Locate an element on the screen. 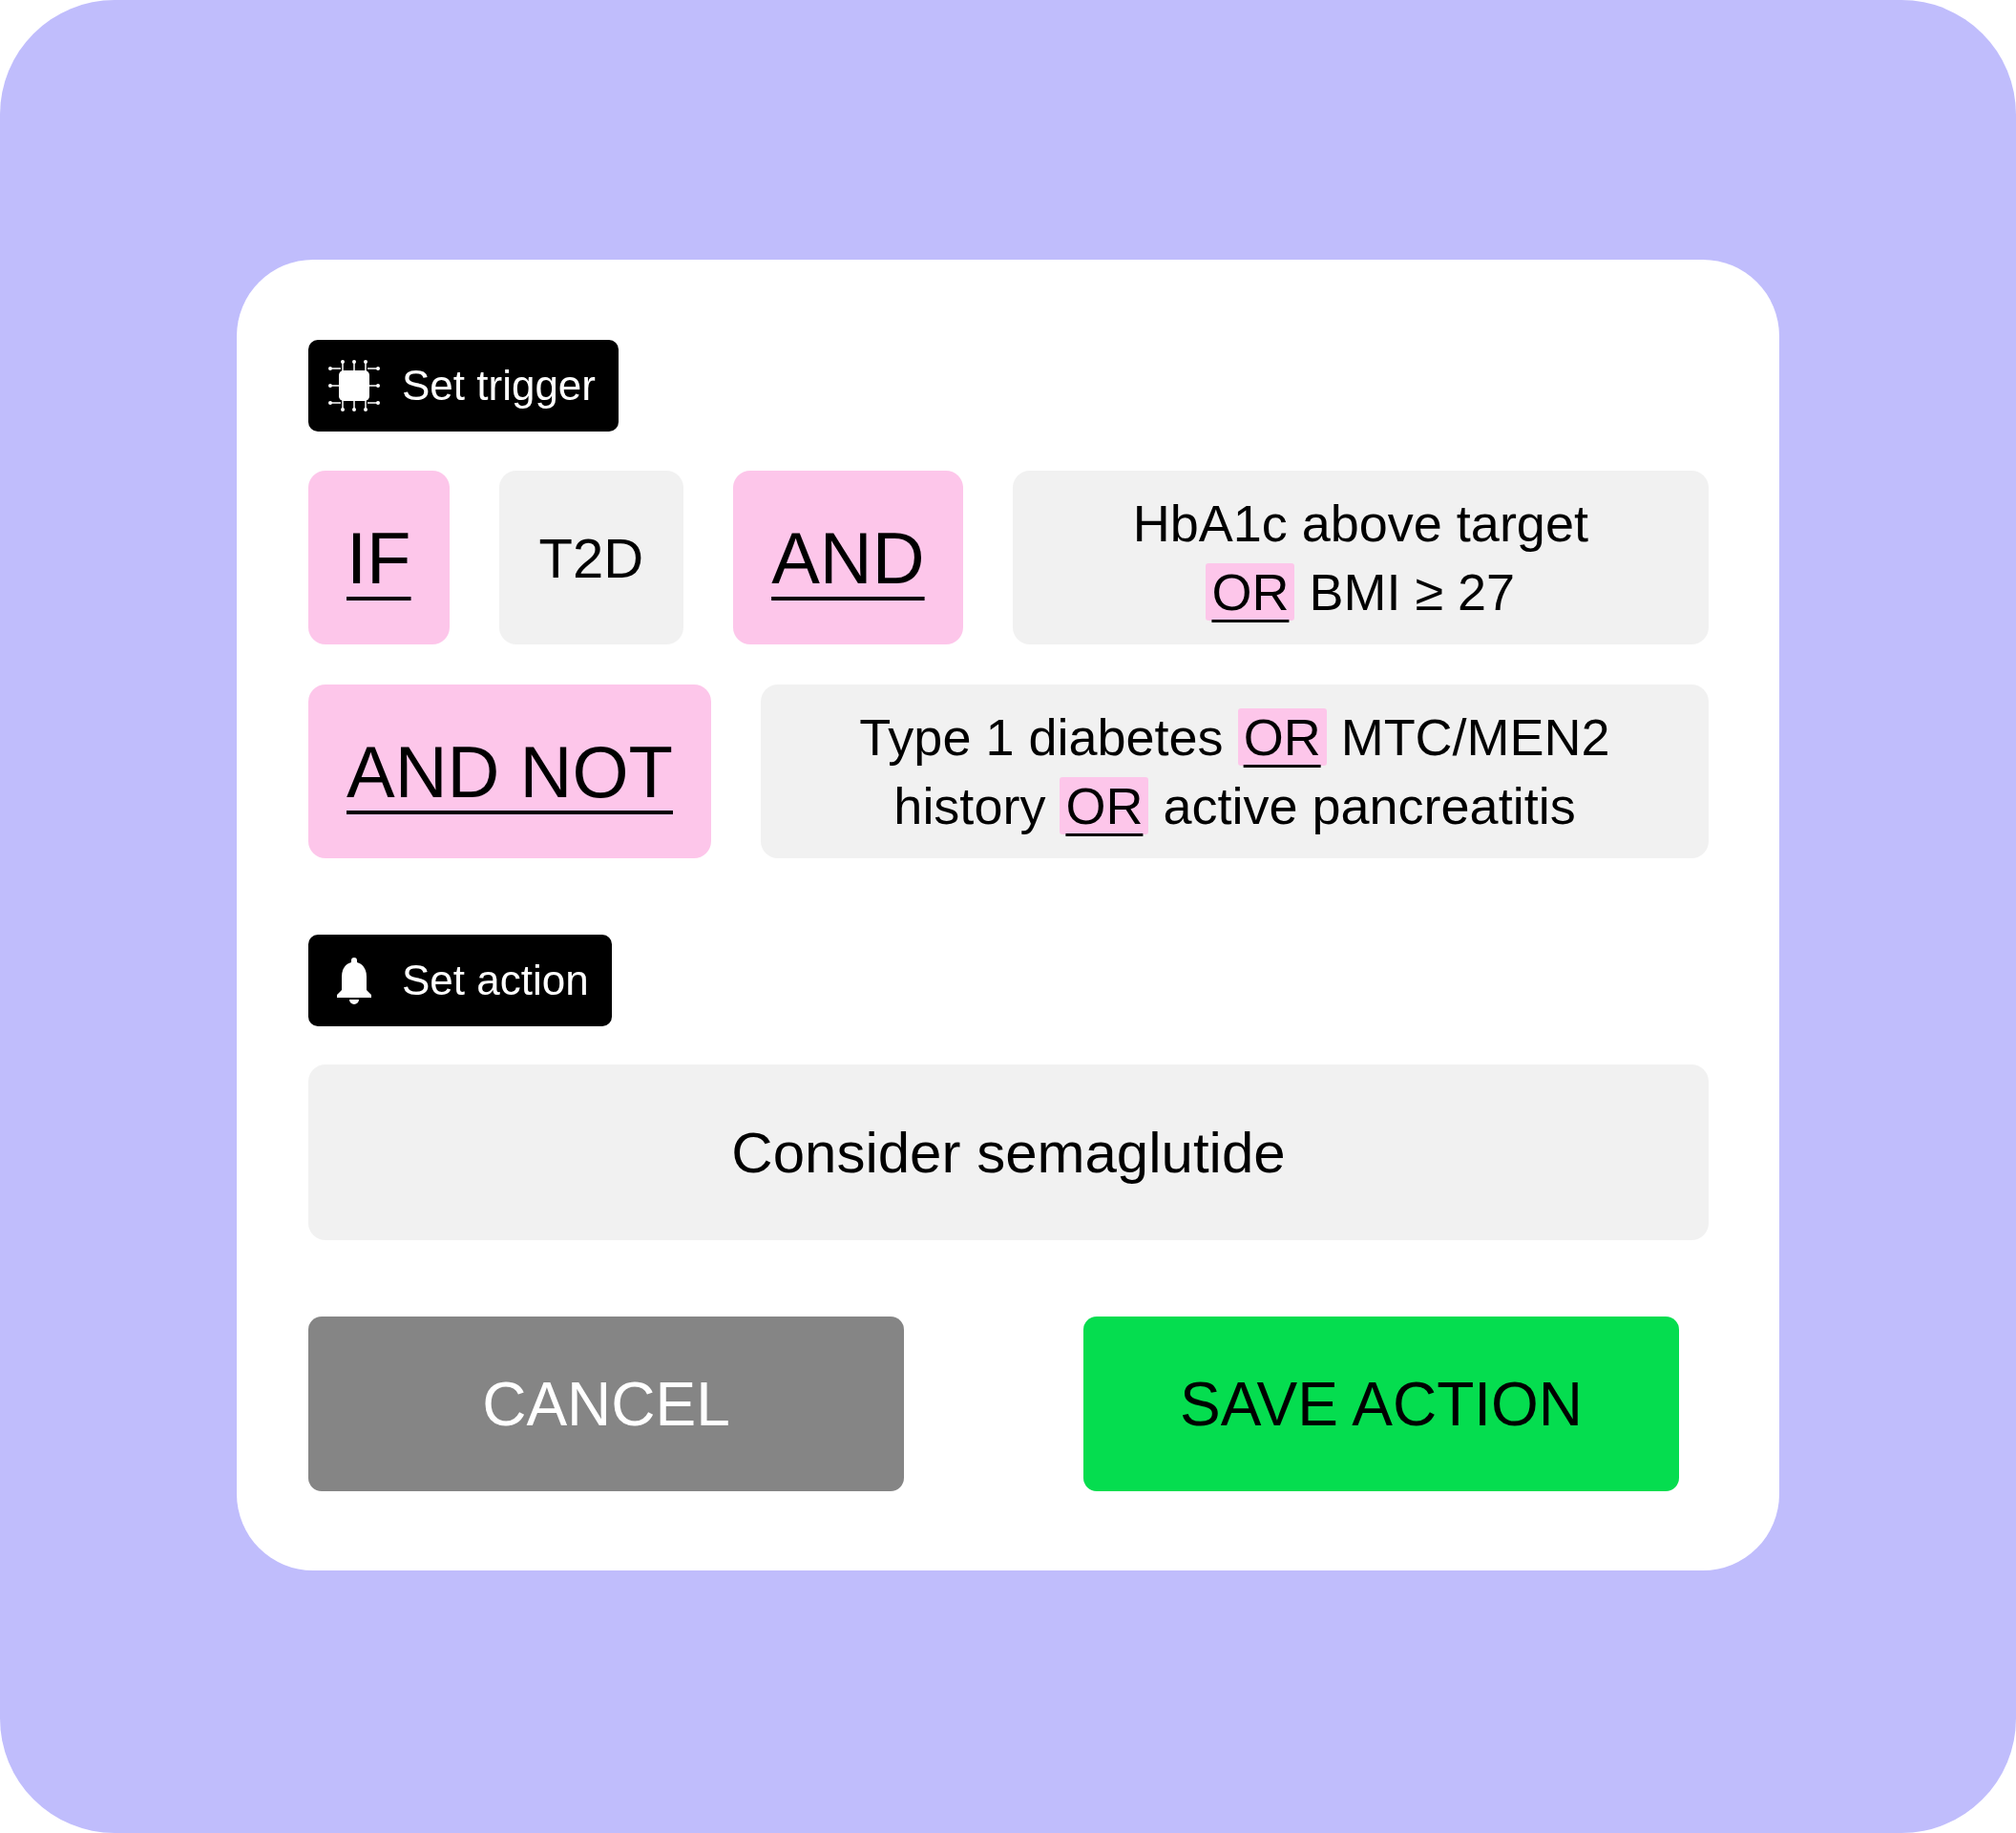  operator-tag: IF is located at coordinates (379, 557).